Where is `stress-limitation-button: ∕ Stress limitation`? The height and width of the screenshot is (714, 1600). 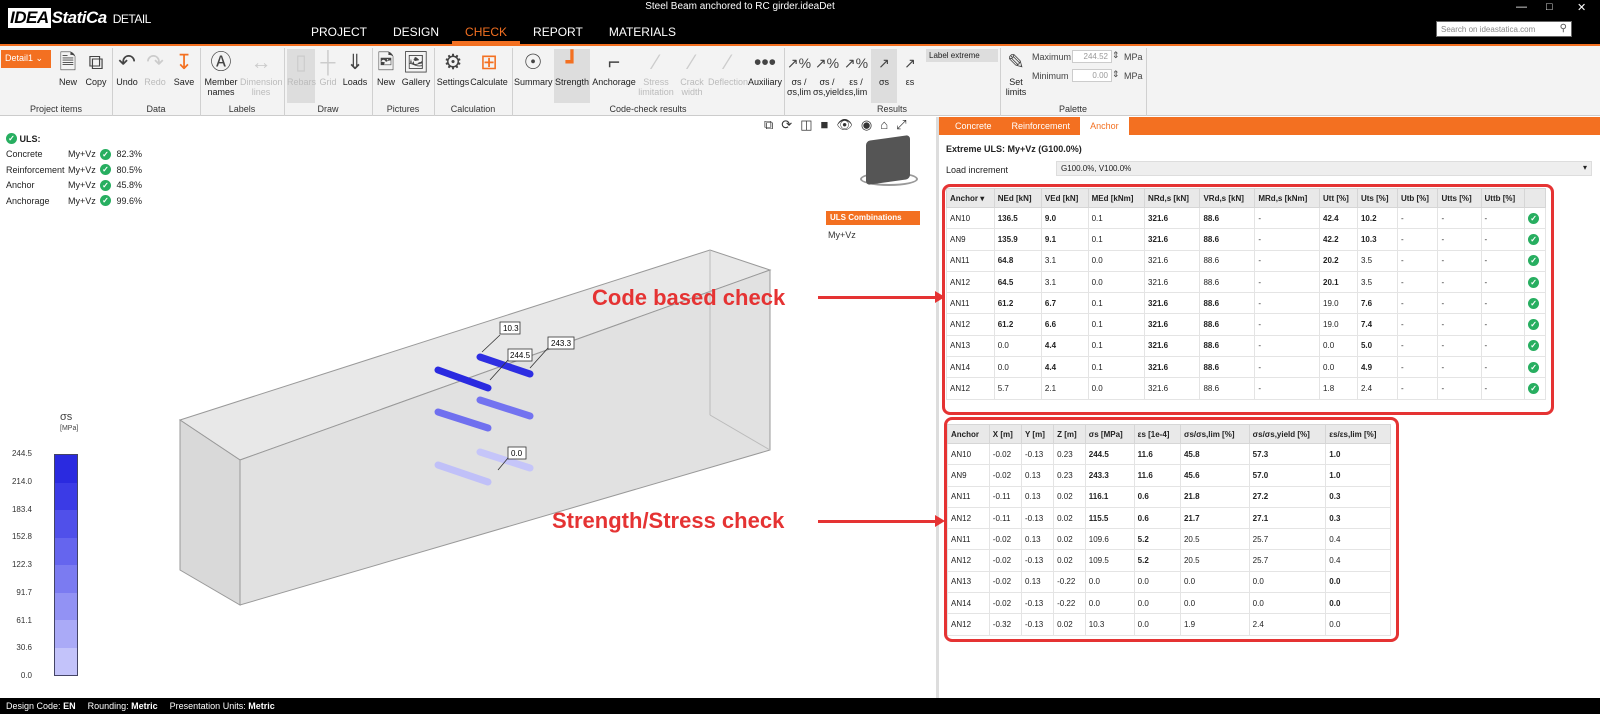 stress-limitation-button: ∕ Stress limitation is located at coordinates (656, 75).